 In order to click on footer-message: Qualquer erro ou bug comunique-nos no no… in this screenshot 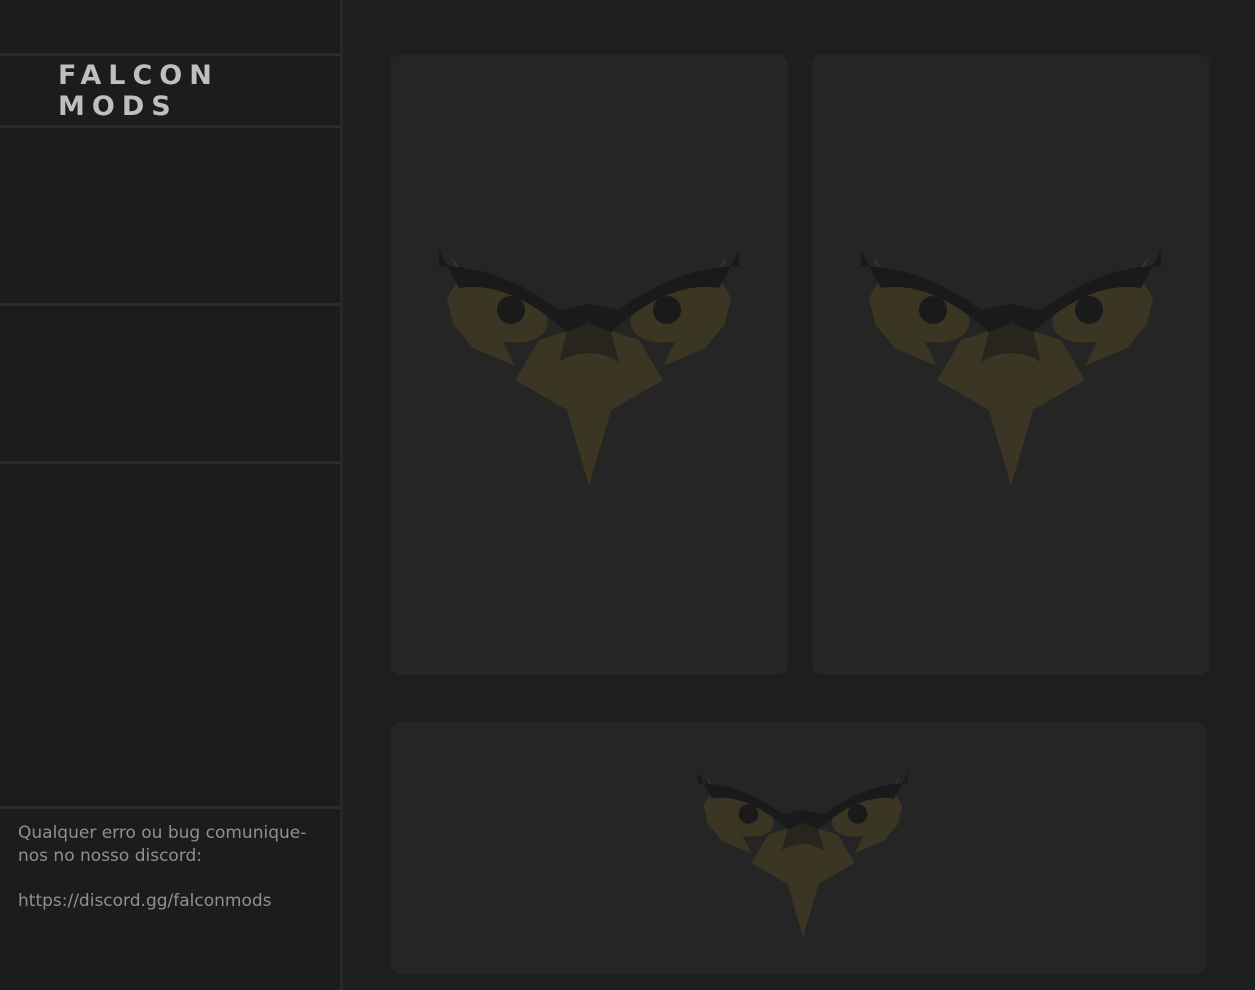, I will do `click(162, 844)`.